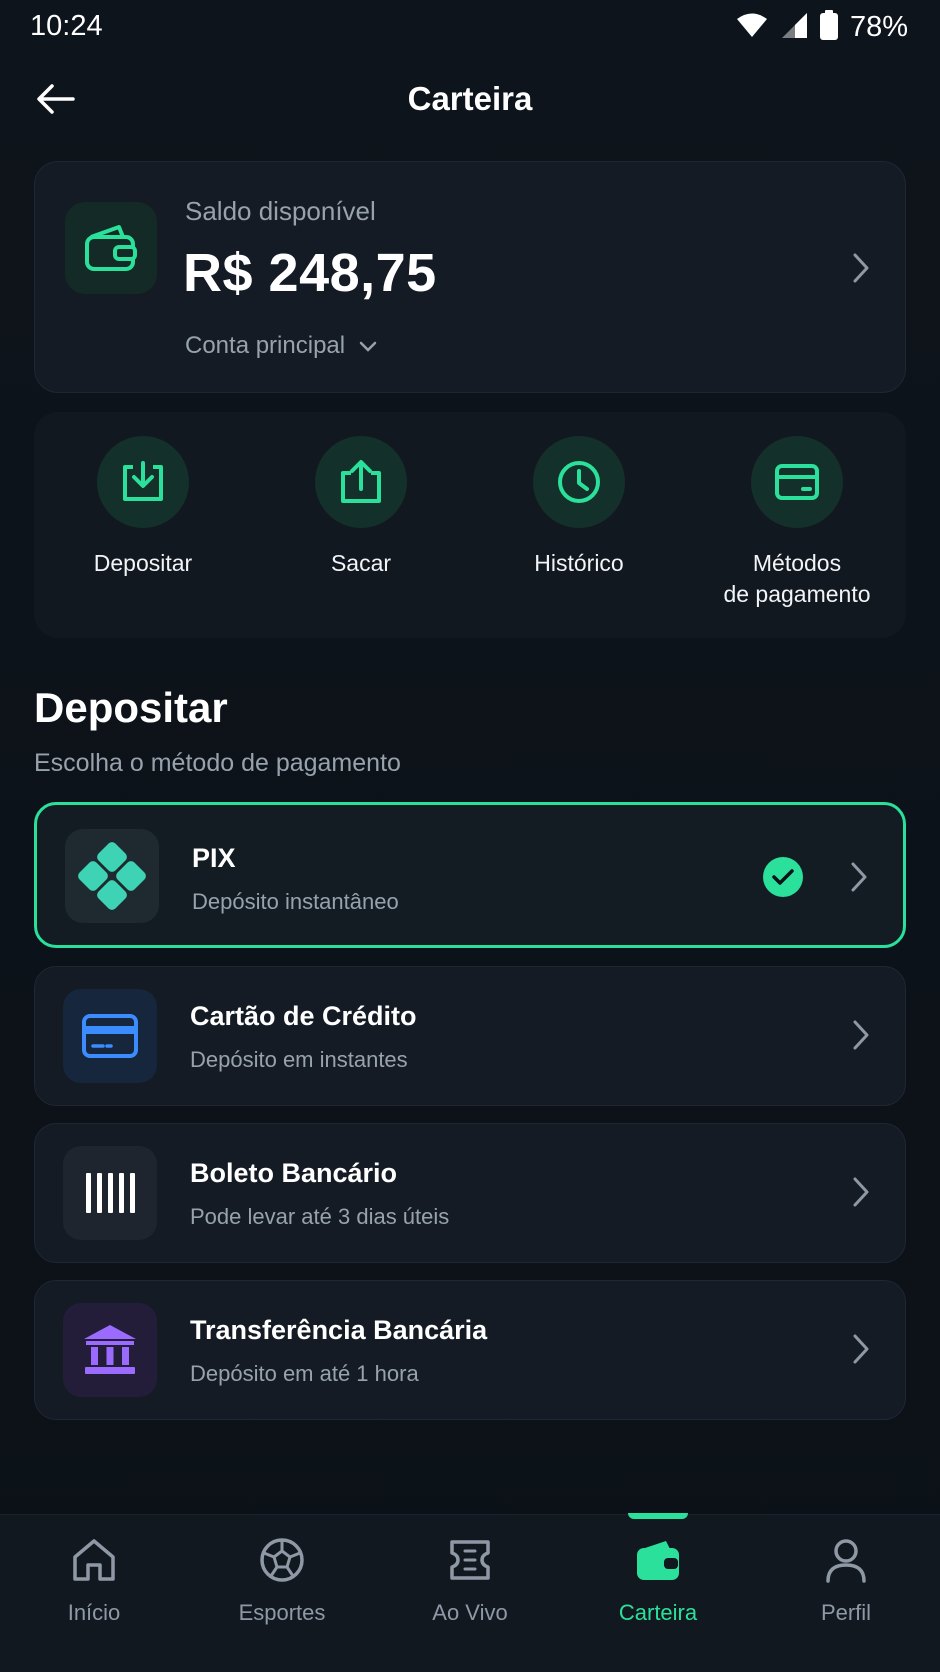 Image resolution: width=940 pixels, height=1672 pixels. Describe the element at coordinates (470, 1036) in the screenshot. I see `payment-method-credit-card: Cartão de Crédito Depósito em instantes` at that location.